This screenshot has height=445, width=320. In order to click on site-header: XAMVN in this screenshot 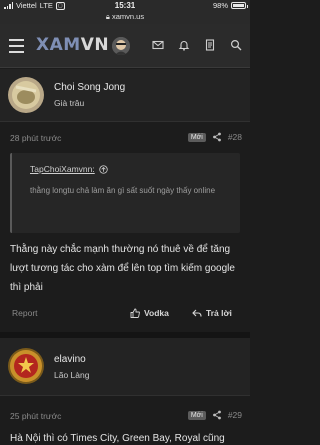, I will do `click(125, 46)`.